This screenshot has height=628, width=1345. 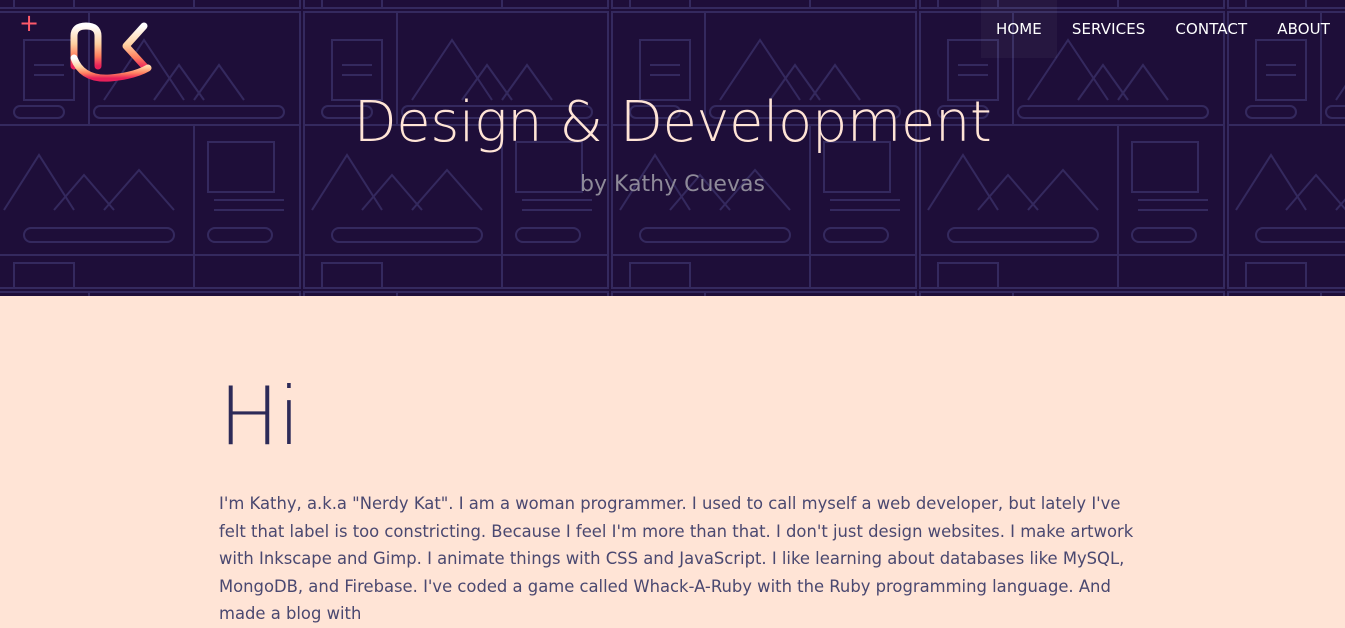 I want to click on nav-home: HOME, so click(x=1018, y=29).